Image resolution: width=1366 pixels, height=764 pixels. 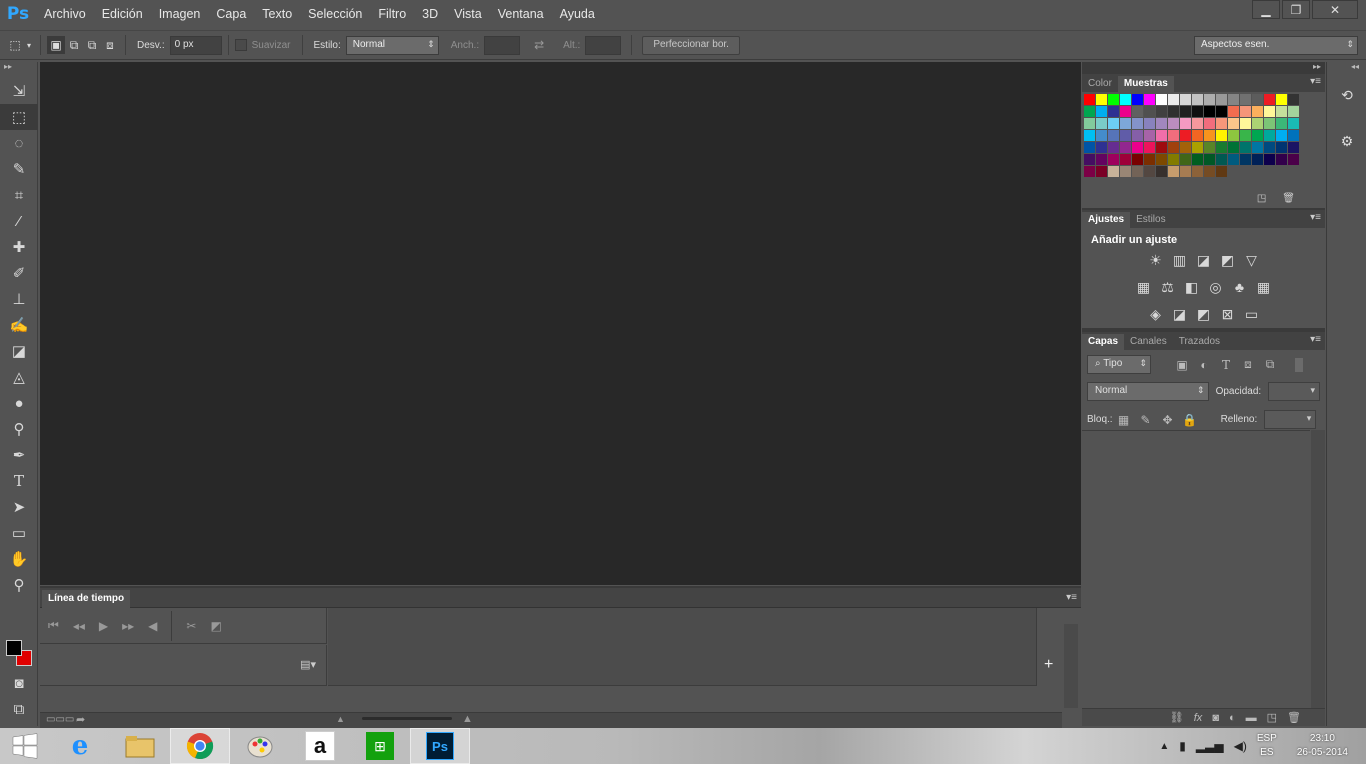 I want to click on photo-filter-icon: ◎, so click(x=1216, y=287).